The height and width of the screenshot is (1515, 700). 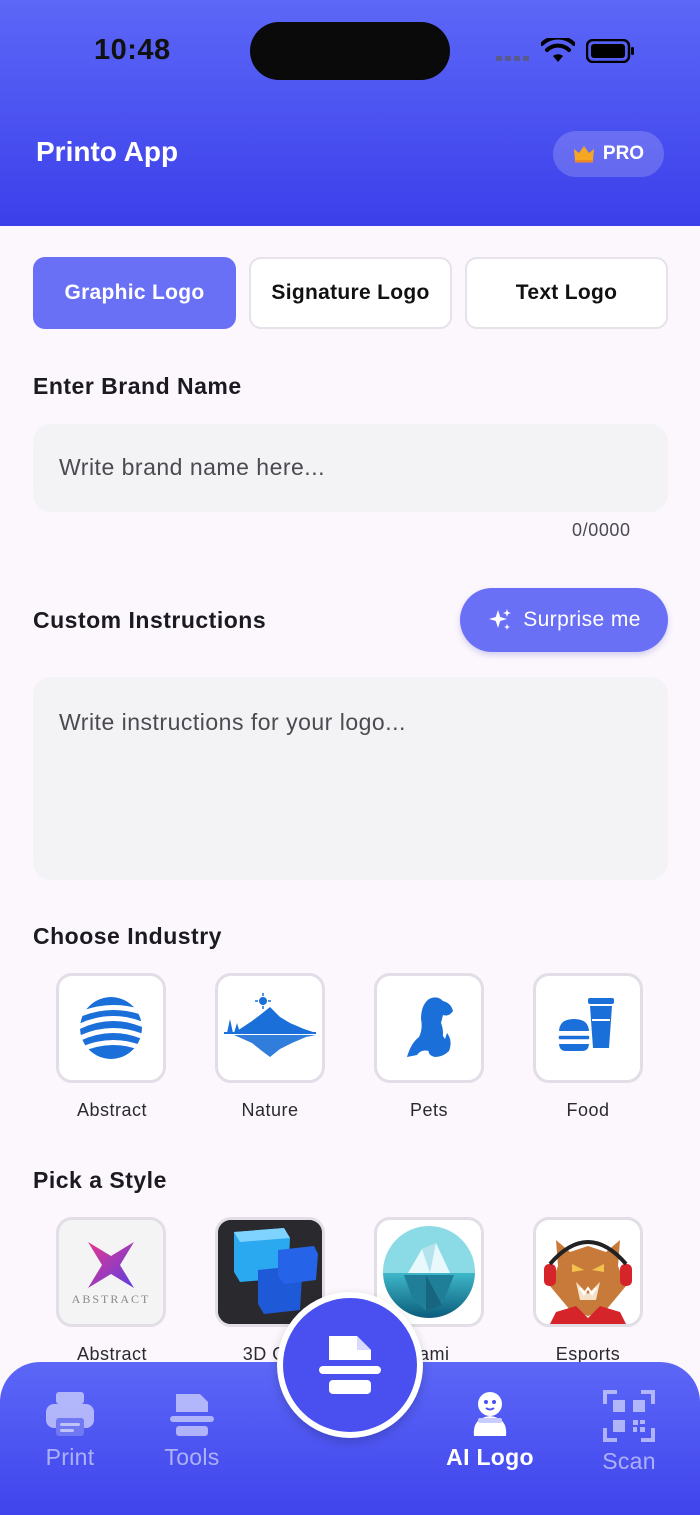 I want to click on ai-logo-icon, so click(x=490, y=1414).